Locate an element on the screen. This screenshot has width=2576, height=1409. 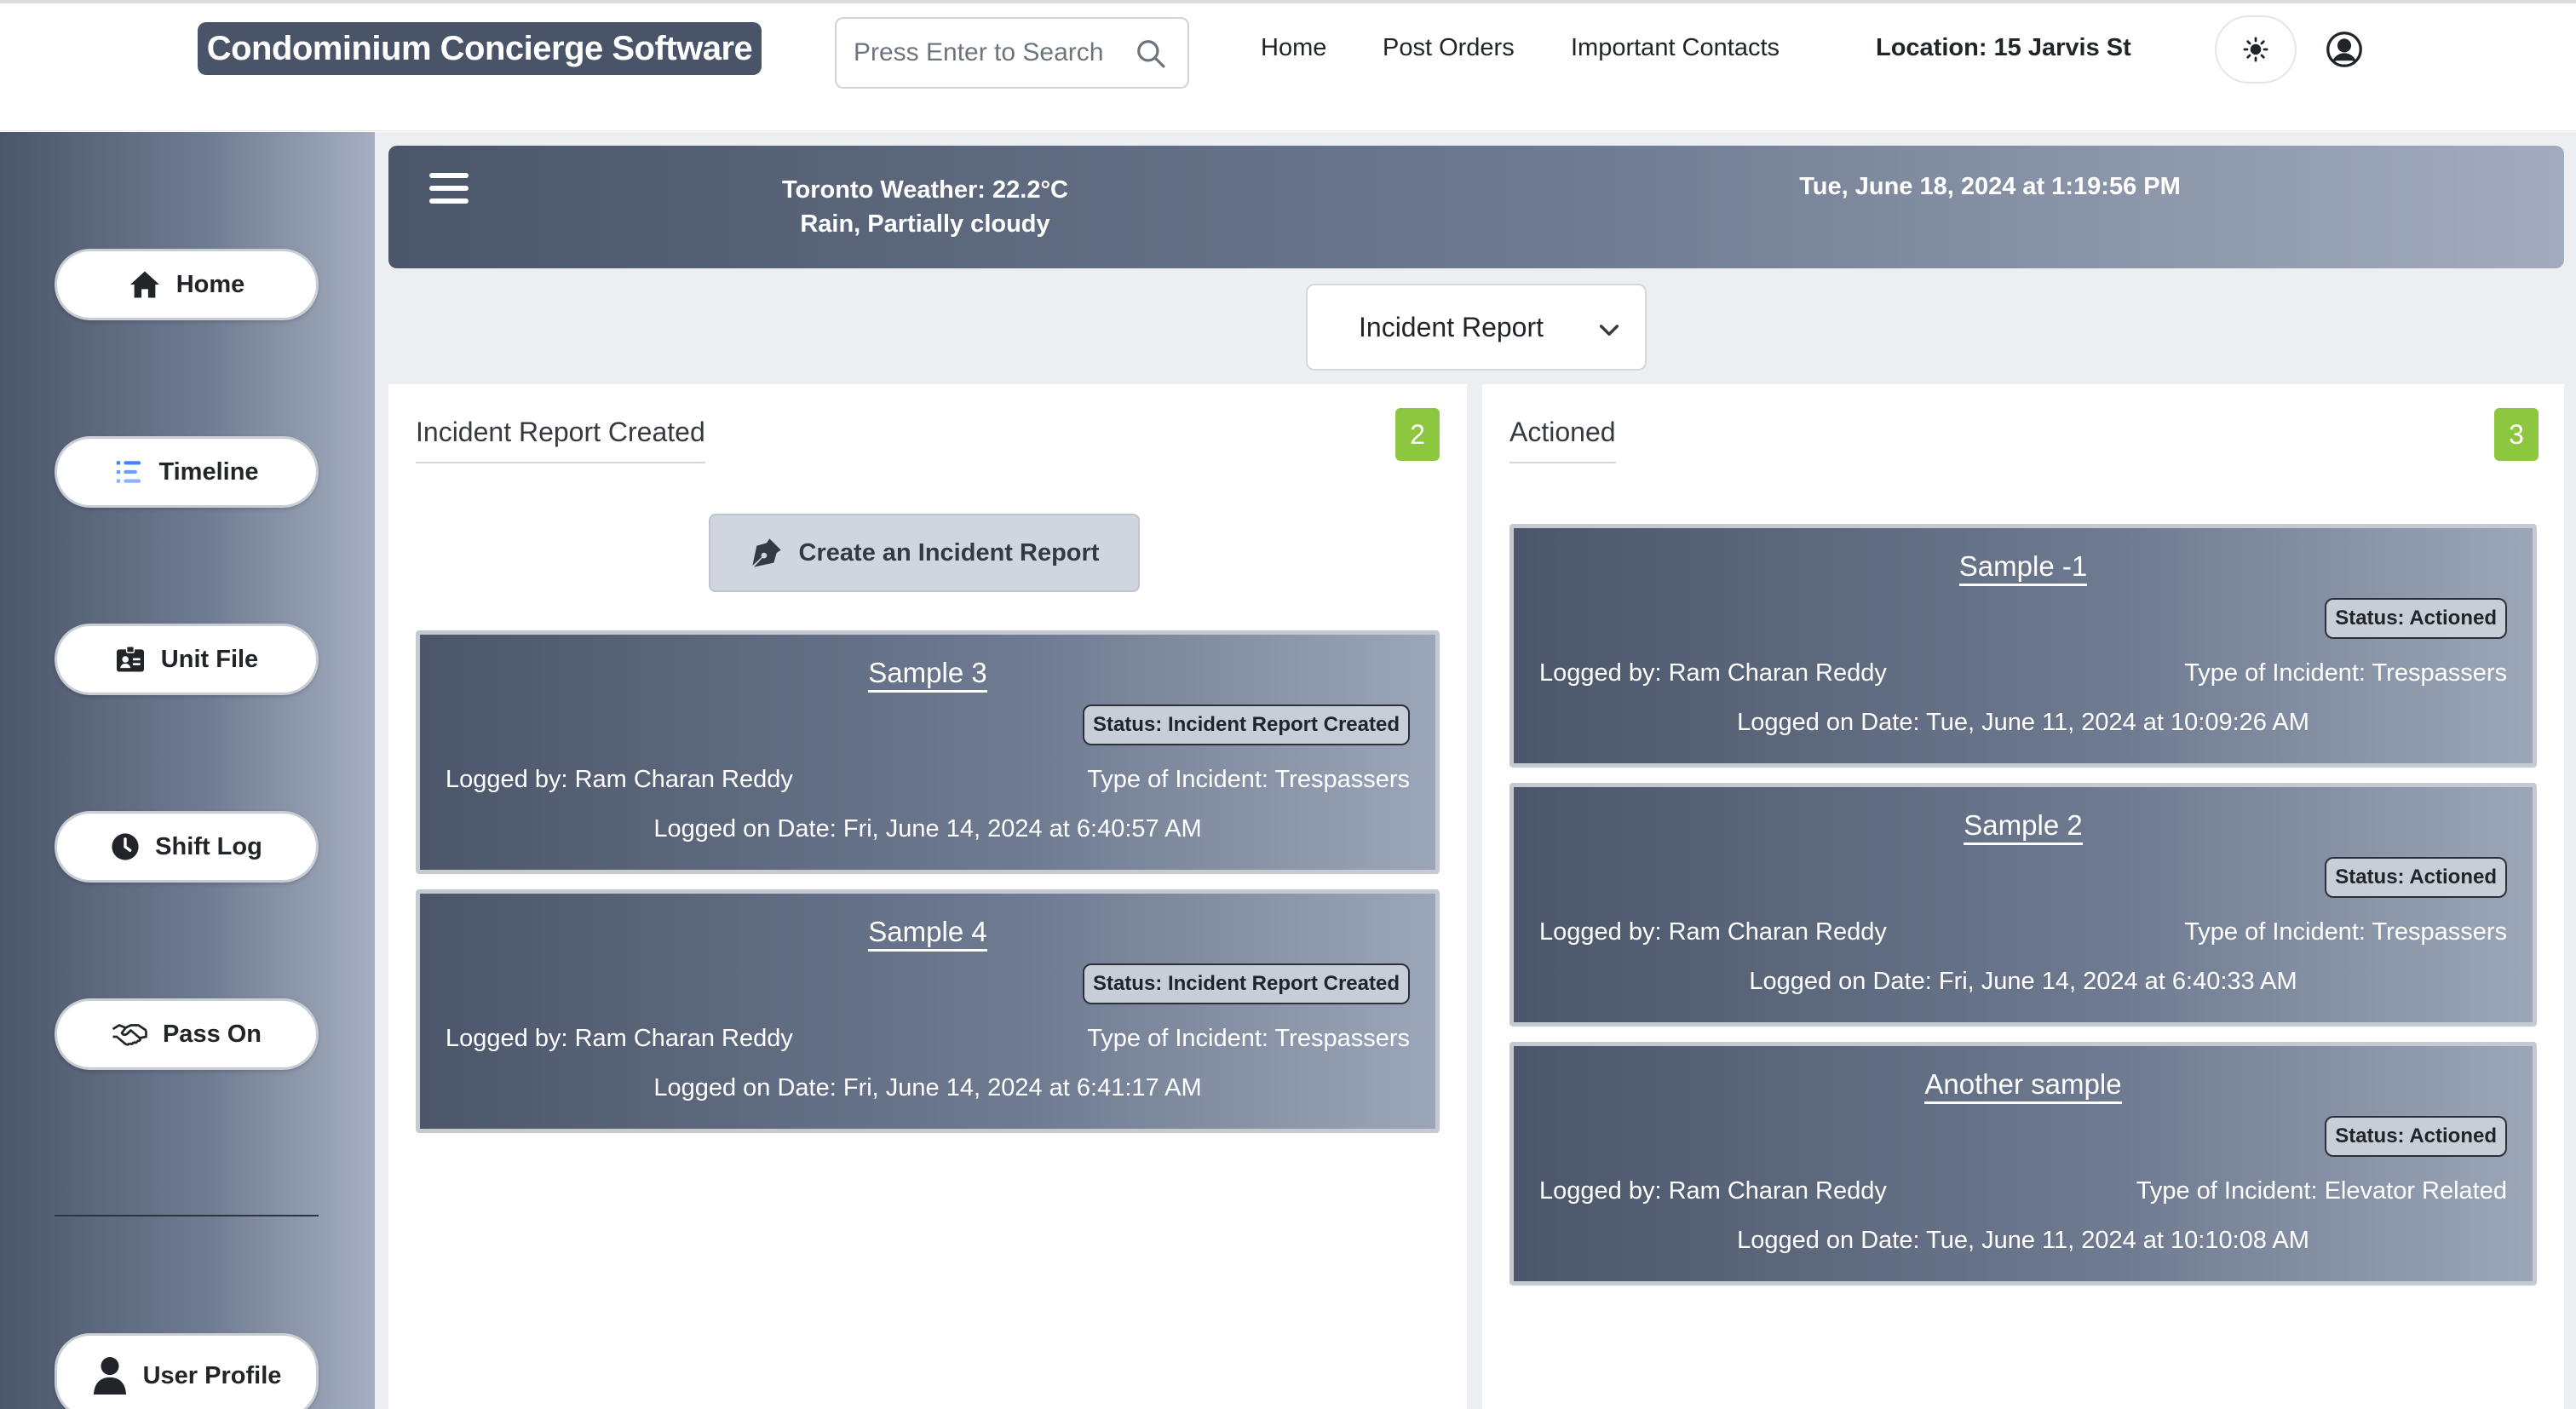
search-box is located at coordinates (1012, 53).